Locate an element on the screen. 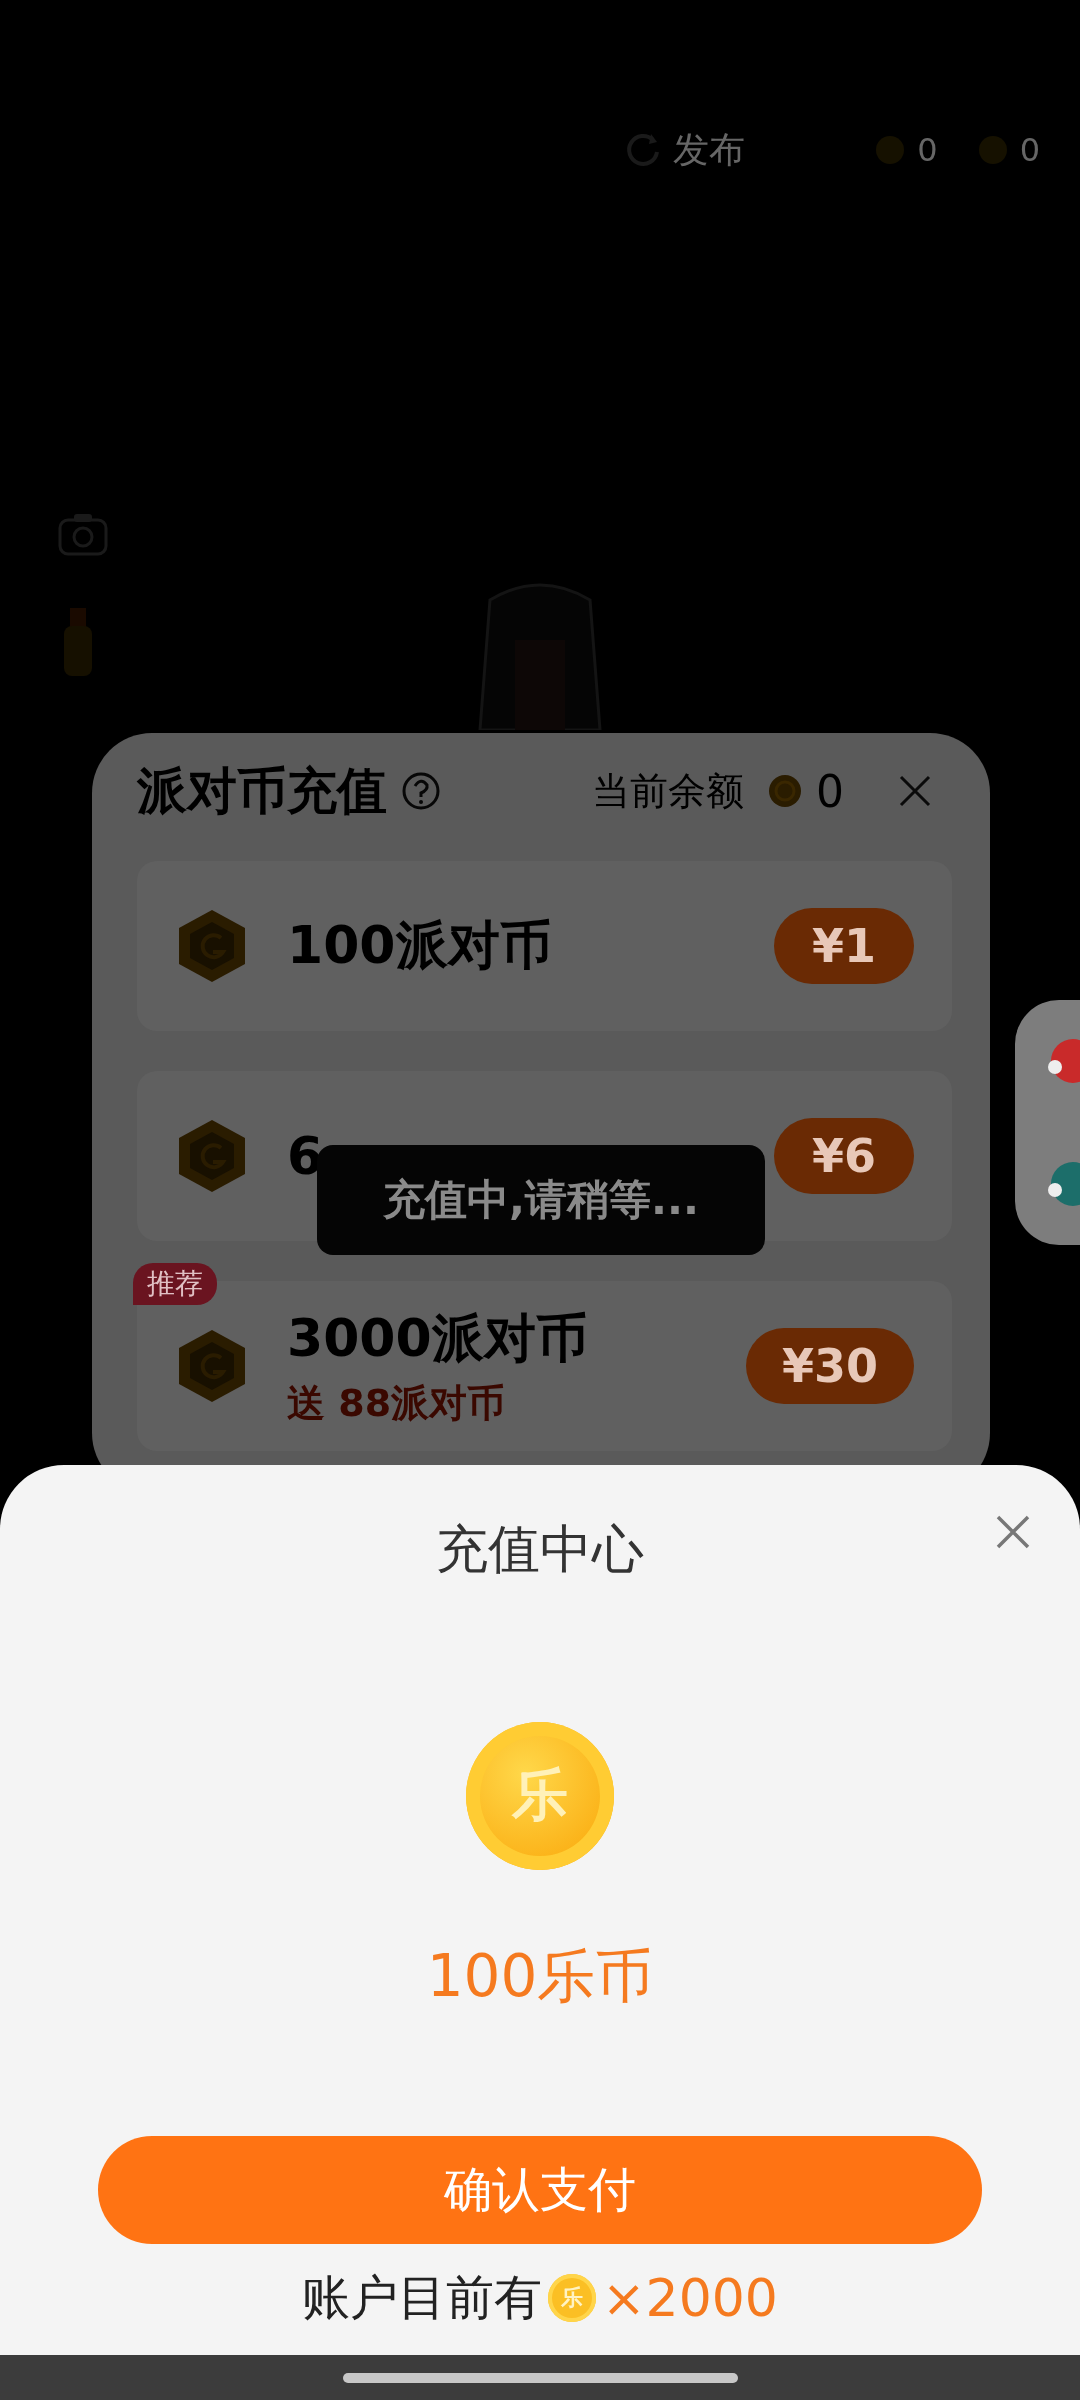 This screenshot has height=2400, width=1080. balance-value: 0 is located at coordinates (830, 791).